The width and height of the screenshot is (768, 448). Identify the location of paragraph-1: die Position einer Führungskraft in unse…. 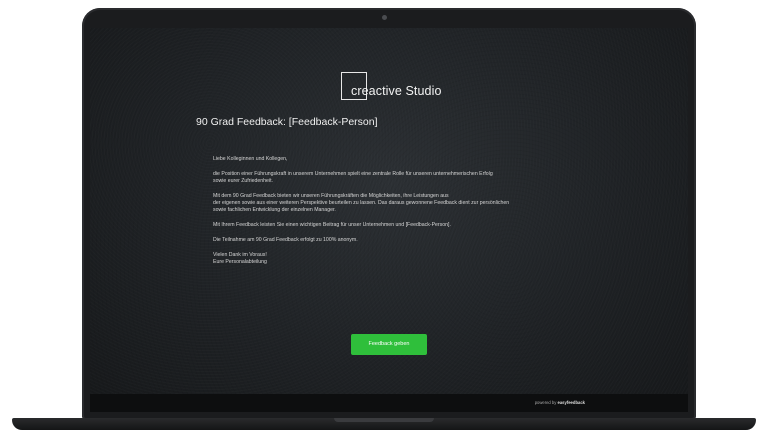
(353, 177).